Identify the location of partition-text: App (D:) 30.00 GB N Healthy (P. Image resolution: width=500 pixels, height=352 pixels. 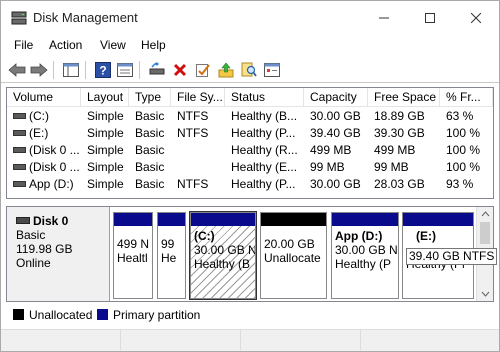
(366, 250).